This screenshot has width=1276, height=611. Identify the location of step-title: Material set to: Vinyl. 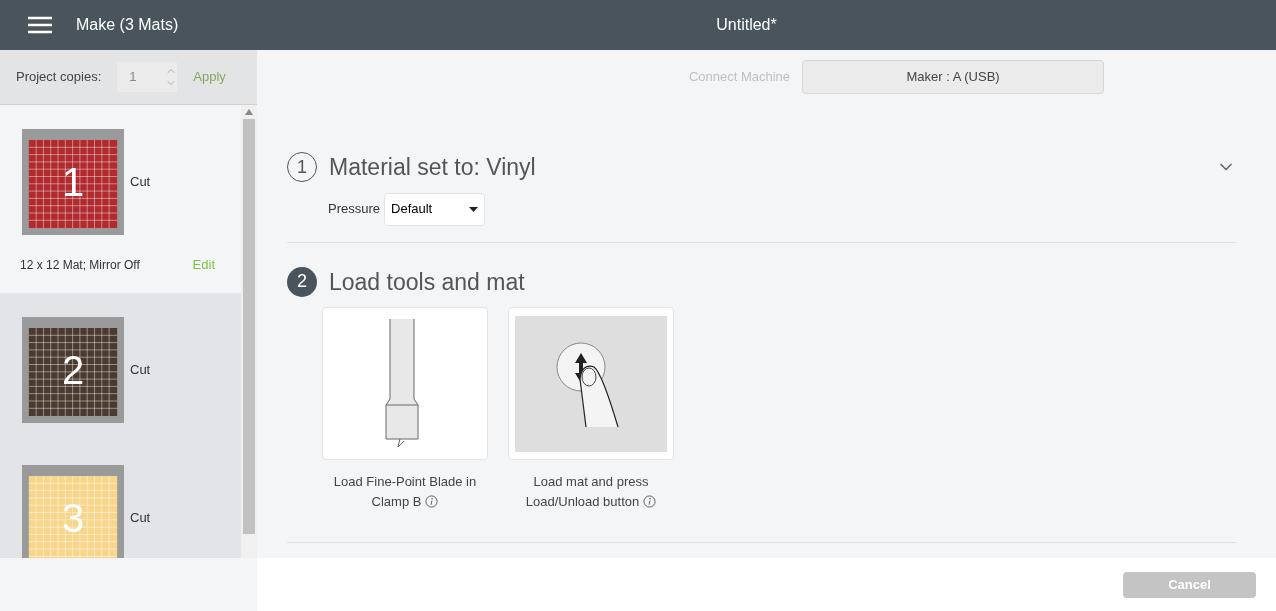
(432, 167).